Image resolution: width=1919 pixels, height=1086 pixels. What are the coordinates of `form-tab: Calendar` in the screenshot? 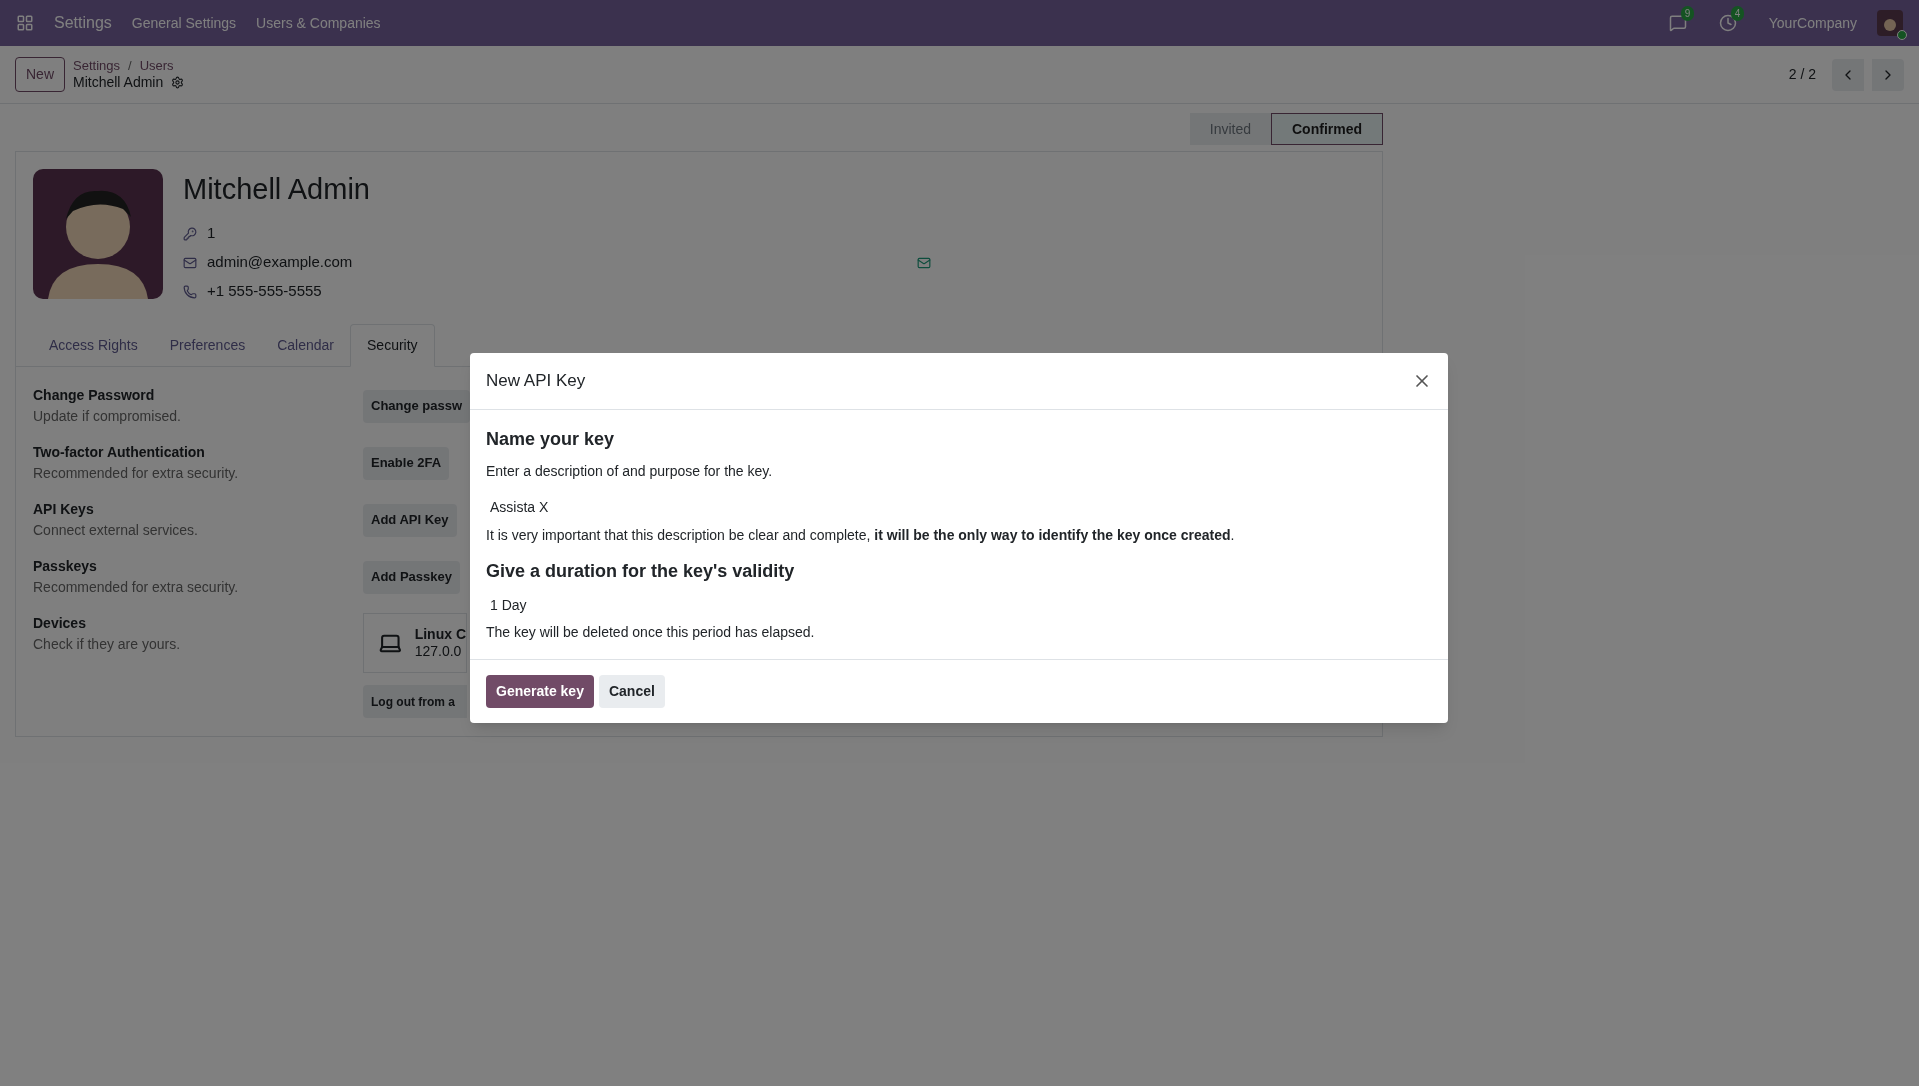 It's located at (305, 345).